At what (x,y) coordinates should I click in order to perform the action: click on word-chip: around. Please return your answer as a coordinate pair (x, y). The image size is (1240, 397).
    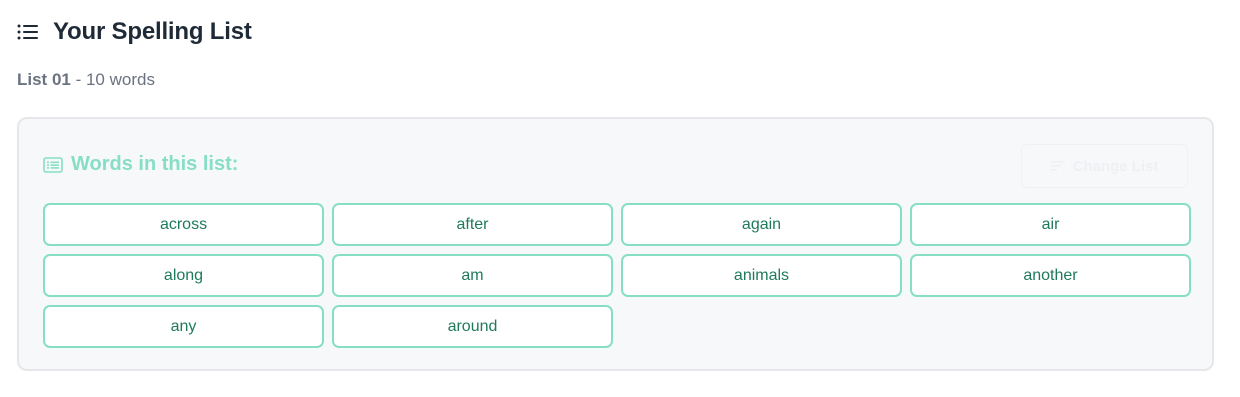
    Looking at the image, I should click on (472, 326).